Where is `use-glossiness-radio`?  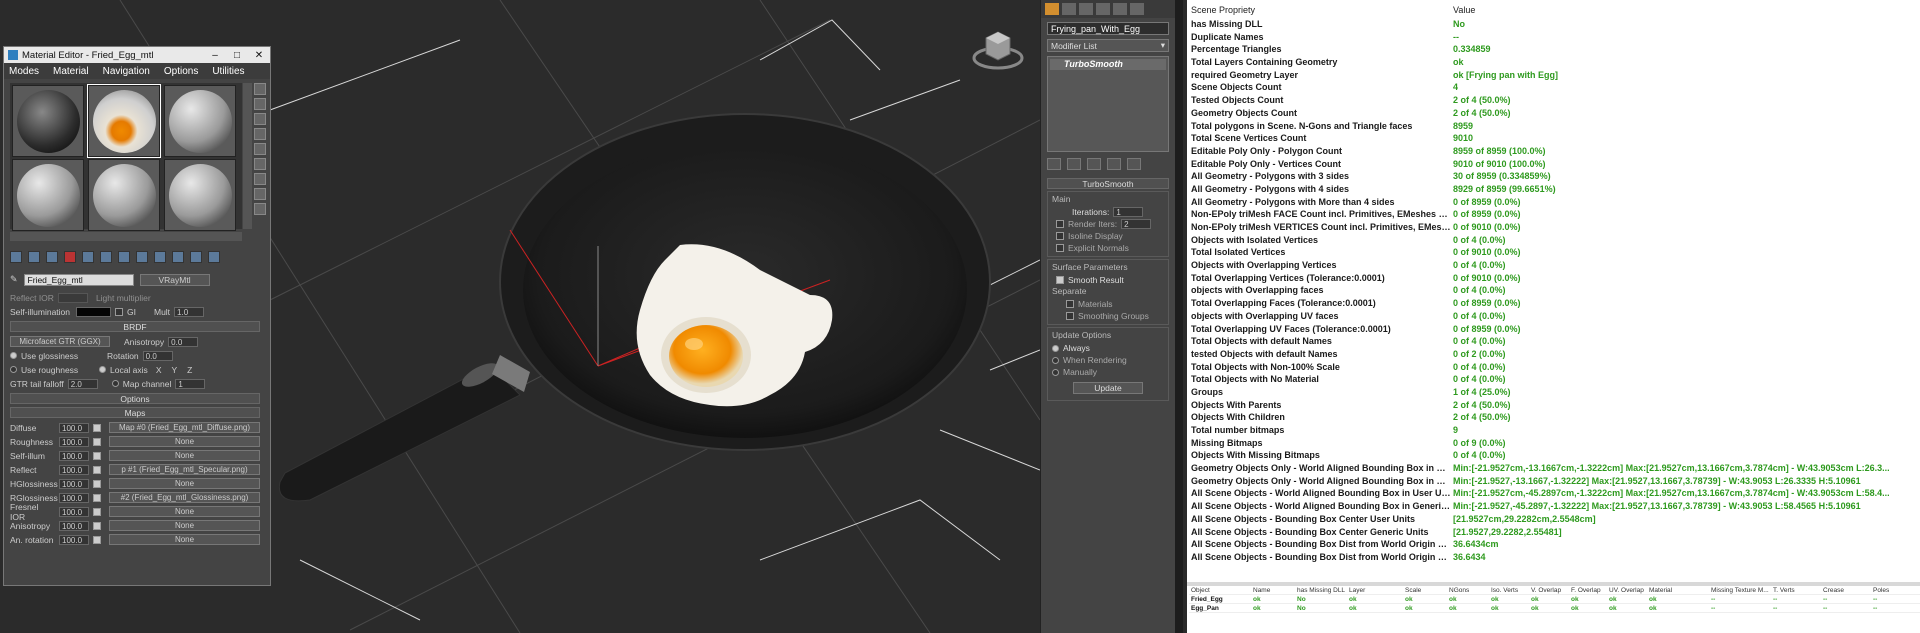 use-glossiness-radio is located at coordinates (13, 355).